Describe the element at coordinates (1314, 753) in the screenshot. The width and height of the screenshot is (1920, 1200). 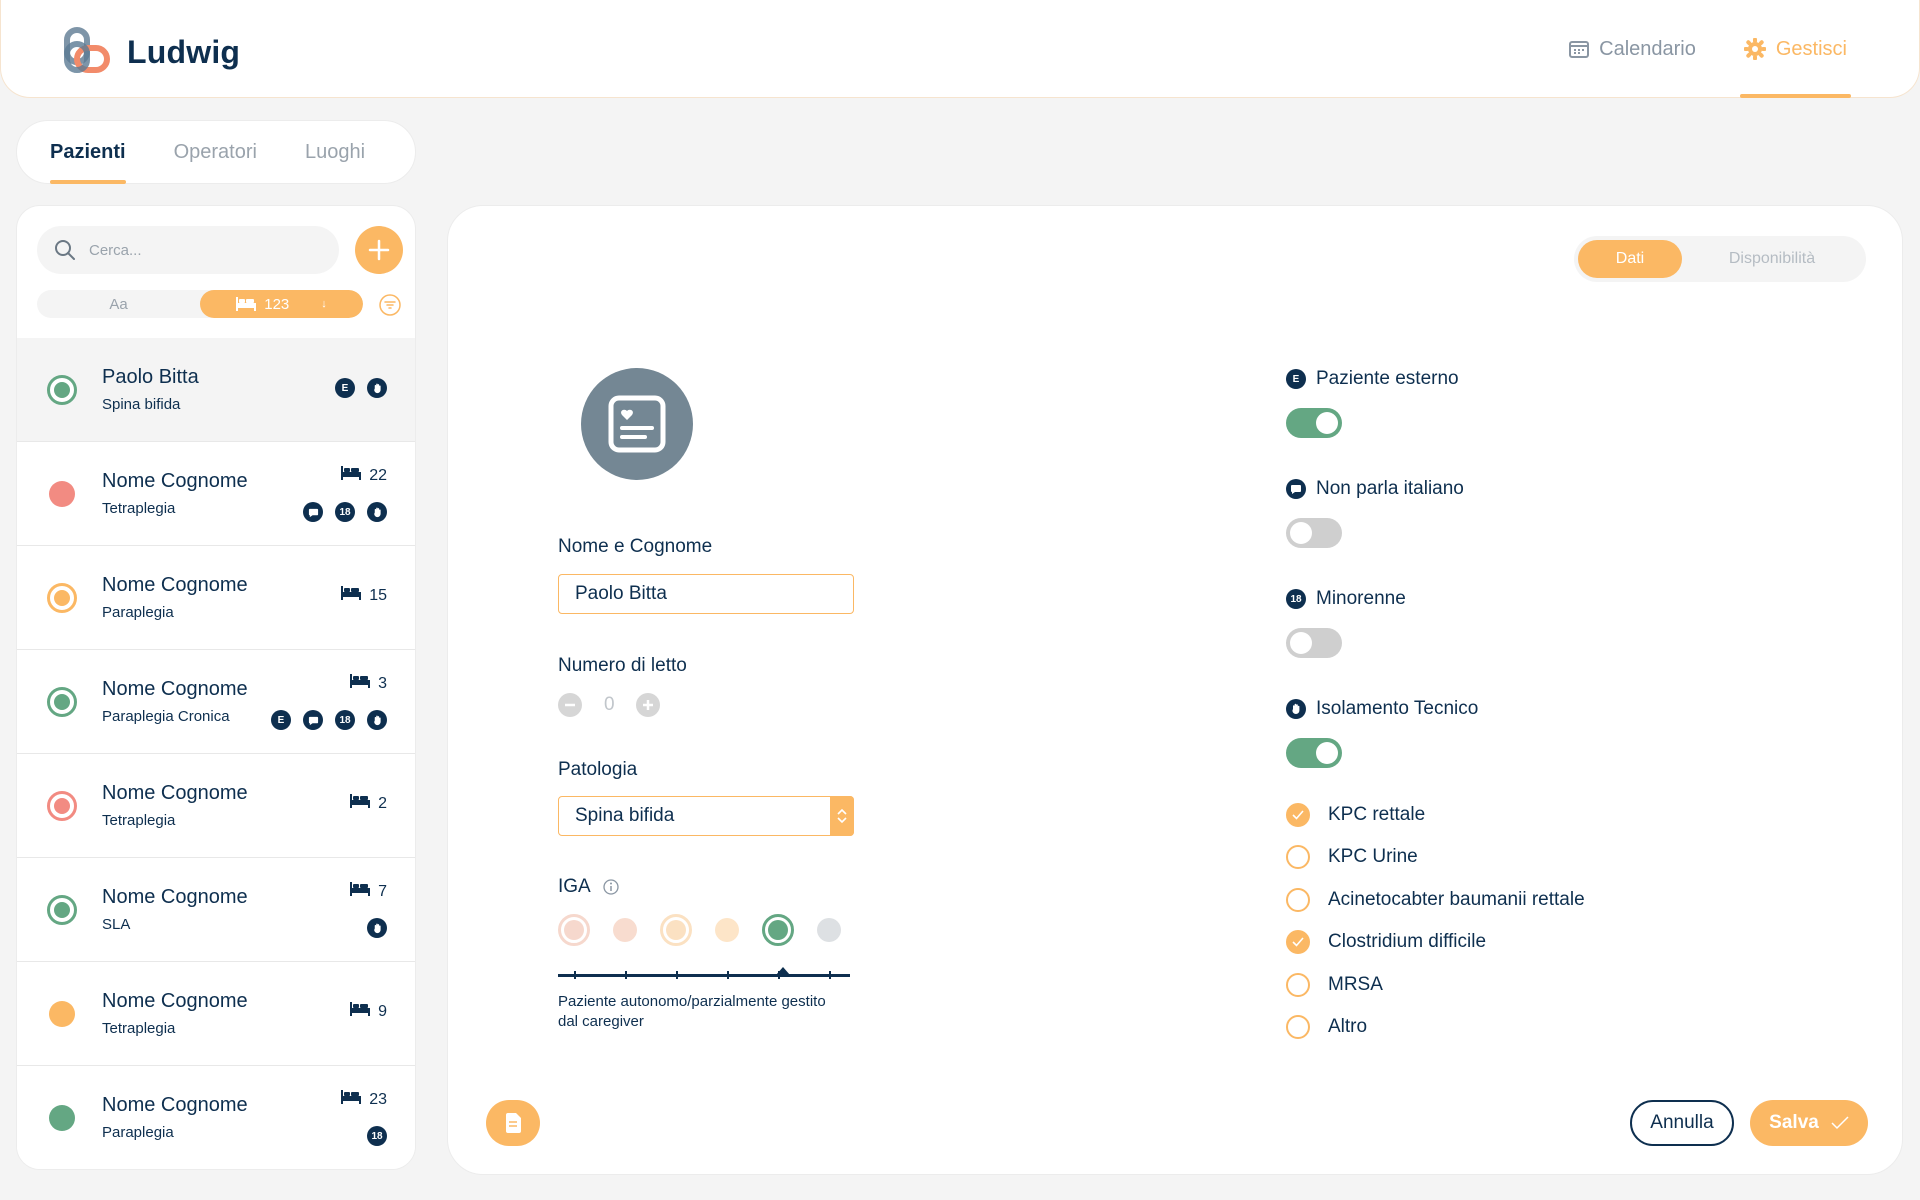
I see `isolation-toggle` at that location.